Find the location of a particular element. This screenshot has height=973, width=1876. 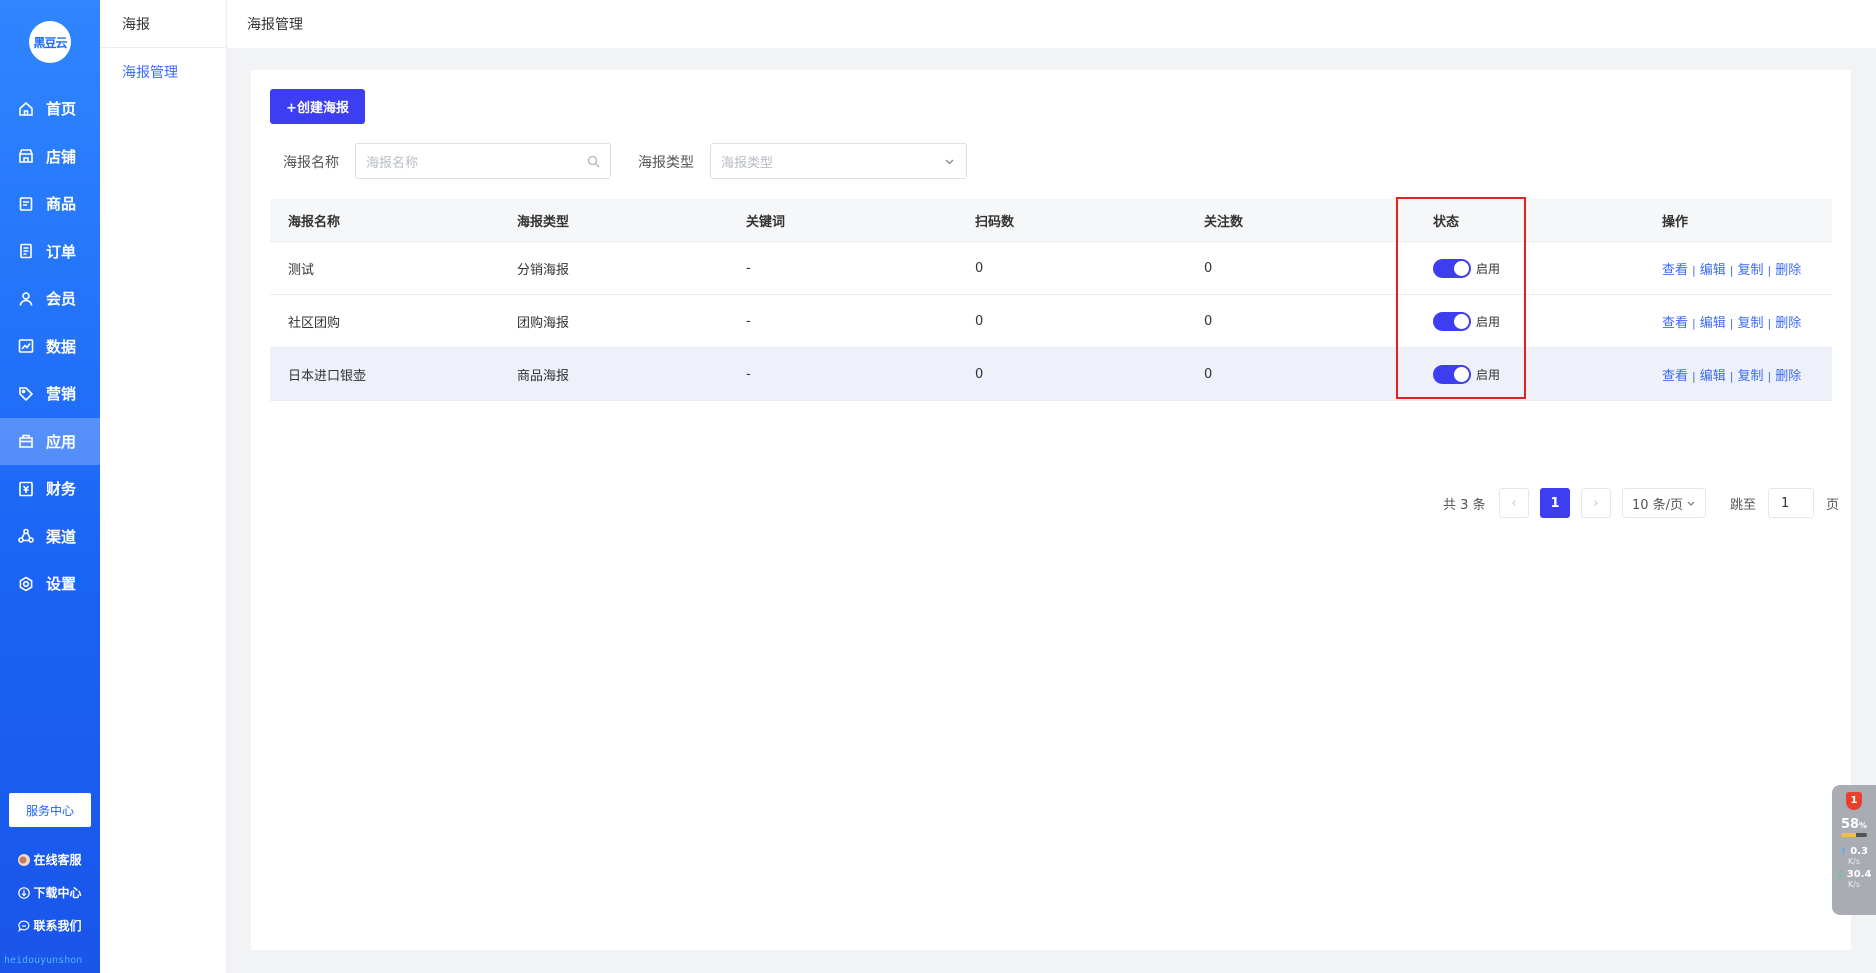

nav-item-app: 应用 is located at coordinates (50, 441).